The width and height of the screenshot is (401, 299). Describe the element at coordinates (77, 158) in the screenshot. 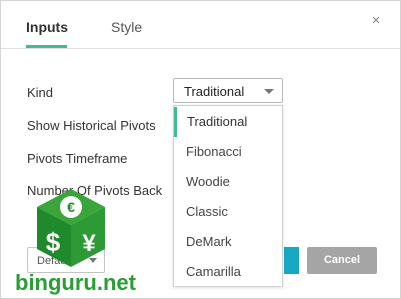

I see `pivots-timeframe-label: Pivots Timeframe` at that location.